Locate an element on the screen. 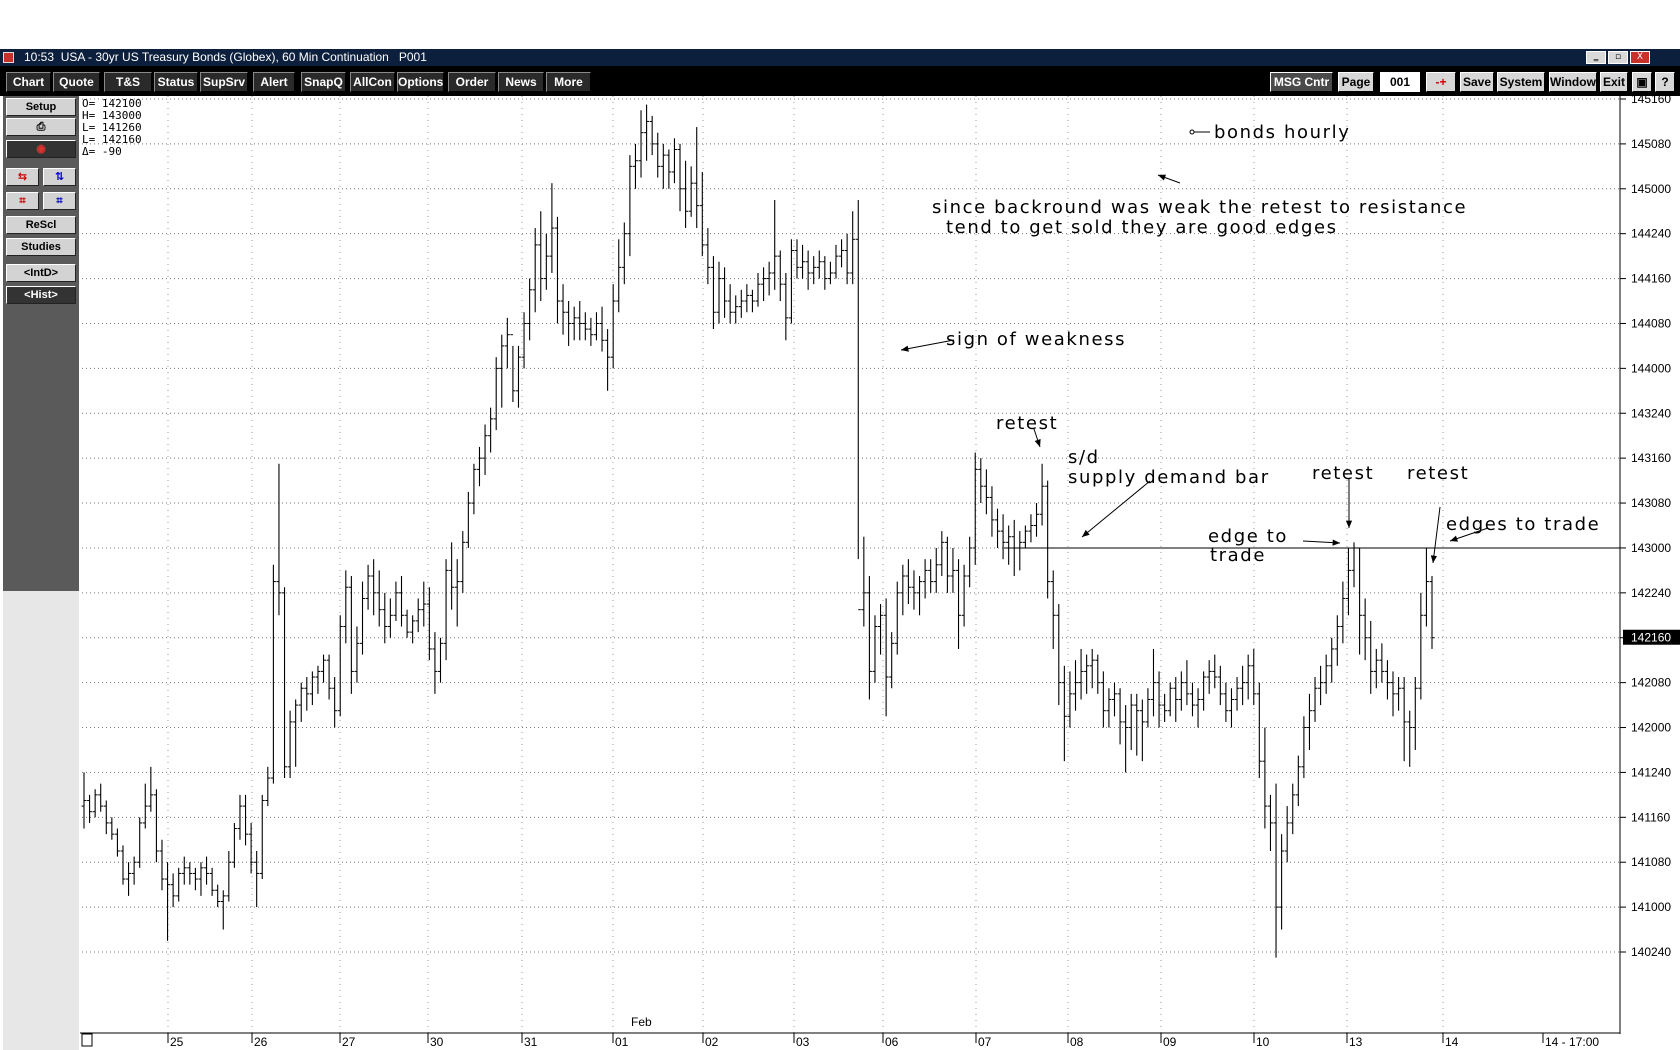  clock-time: 10:53 is located at coordinates (39, 57).